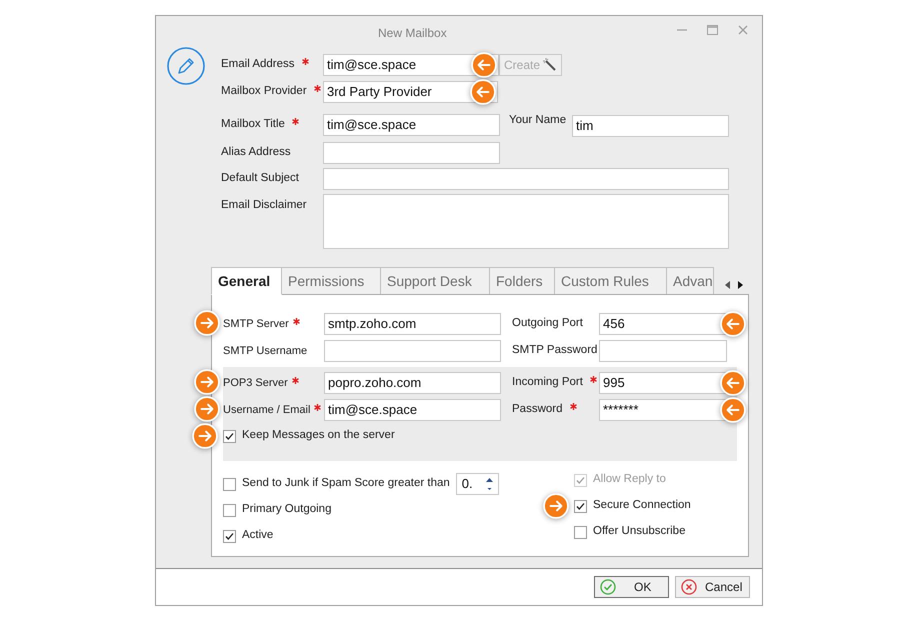  Describe the element at coordinates (690, 281) in the screenshot. I see `tab: Advan` at that location.